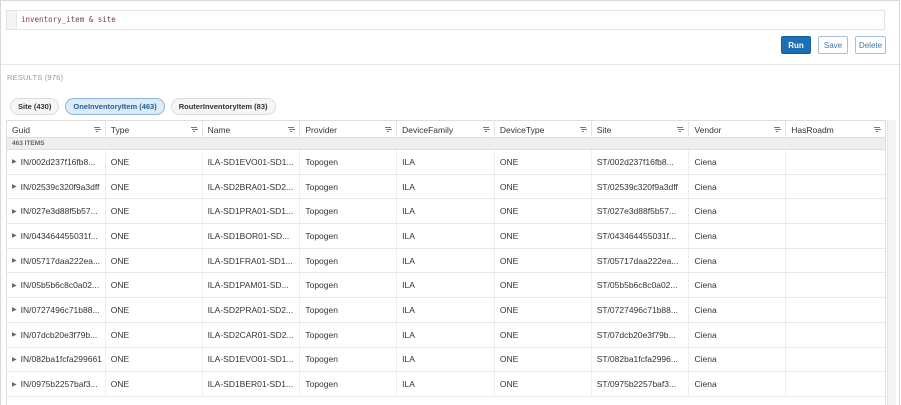 This screenshot has width=901, height=405. What do you see at coordinates (812, 129) in the screenshot?
I see `column-header-label: HasRoadm` at bounding box center [812, 129].